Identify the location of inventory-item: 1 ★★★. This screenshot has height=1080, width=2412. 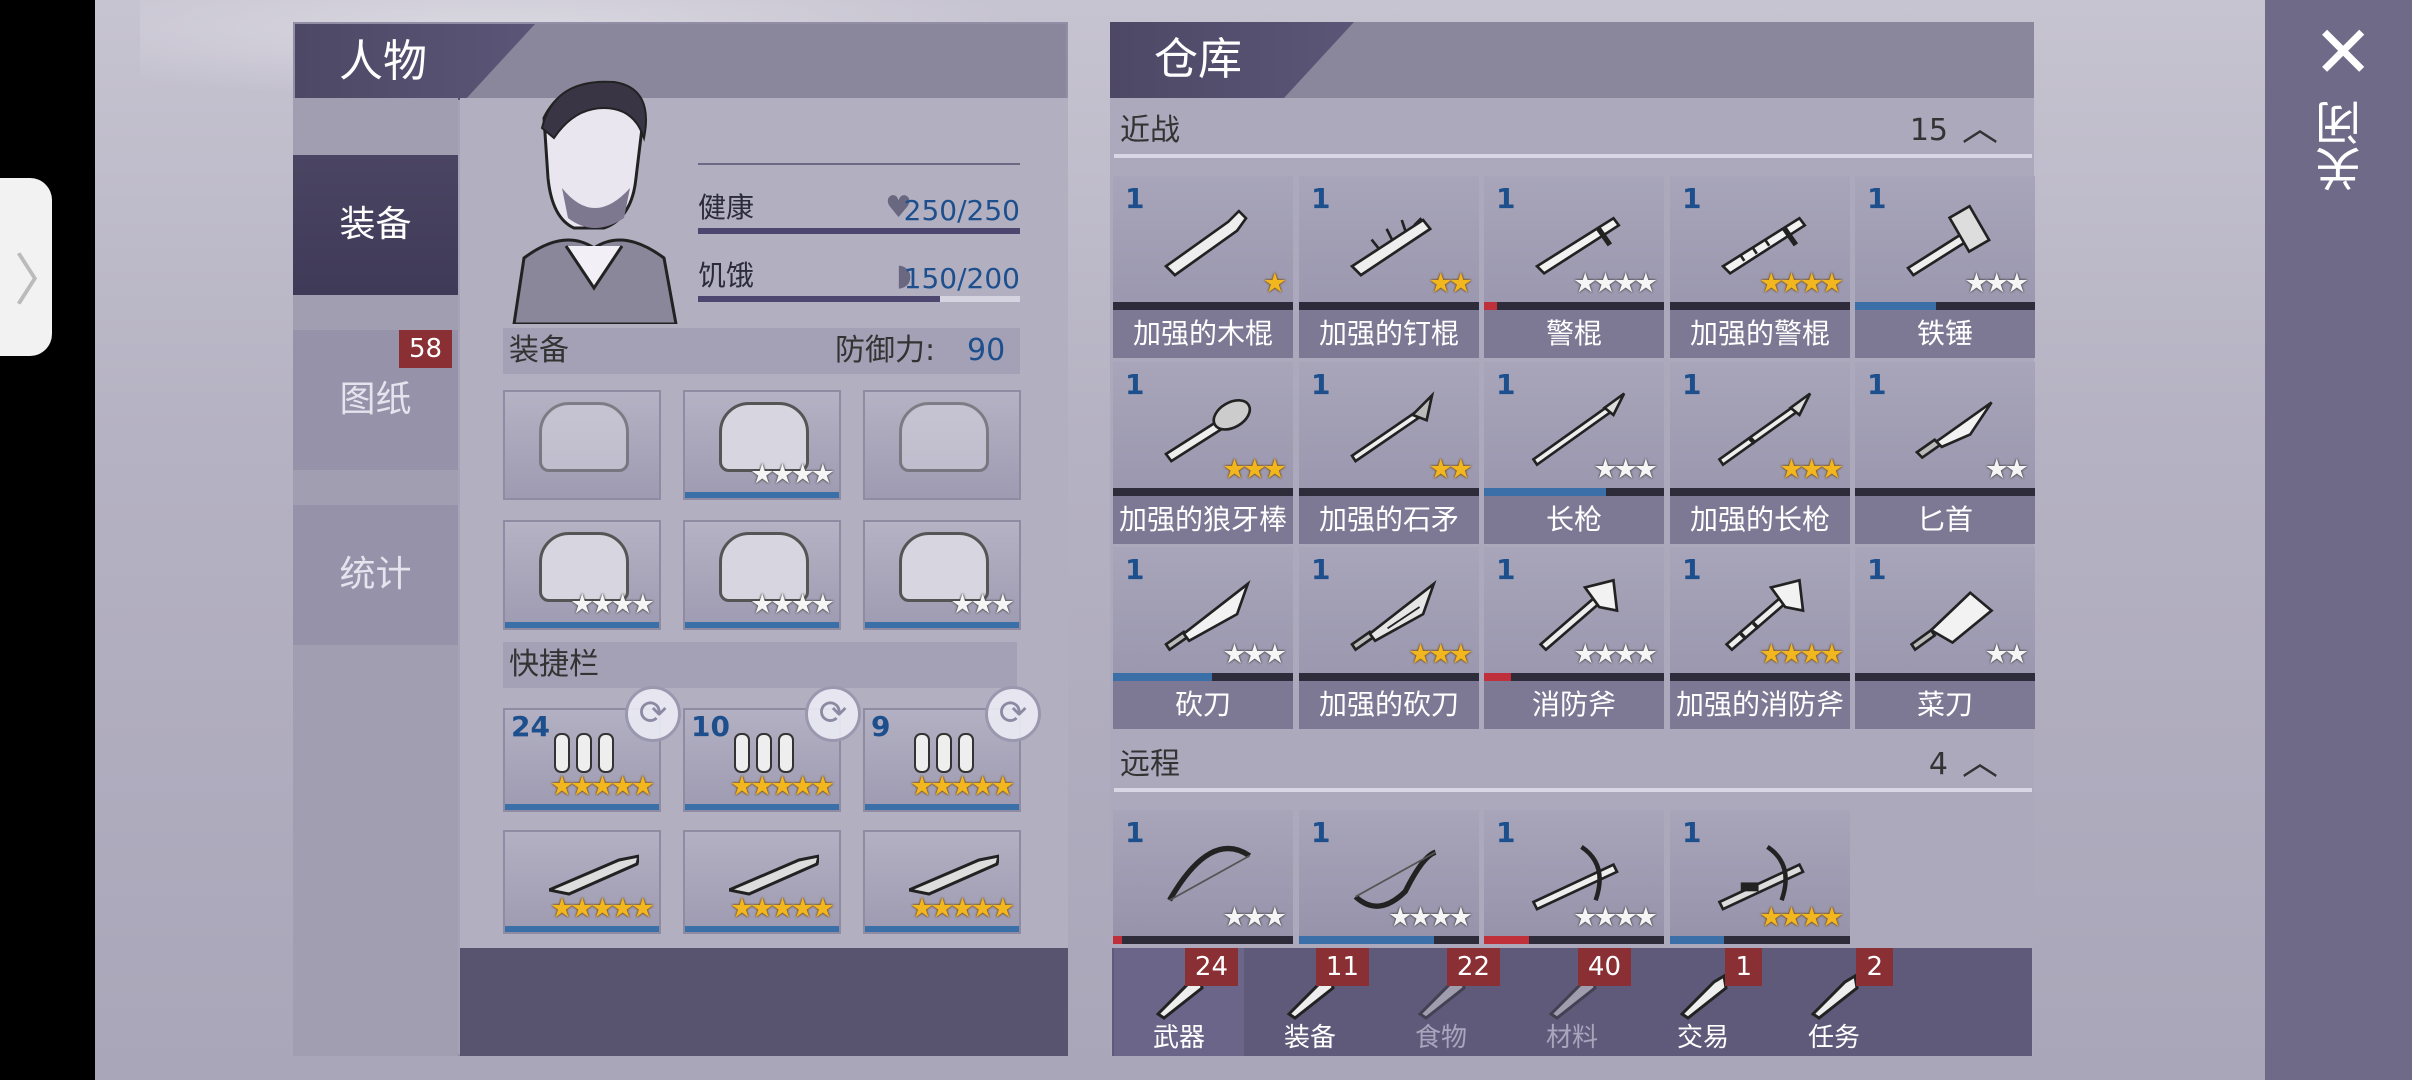
(1203, 877).